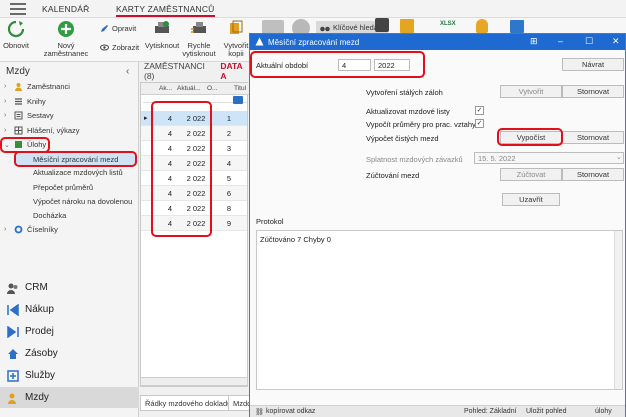 The width and height of the screenshot is (626, 417). What do you see at coordinates (69, 287) in the screenshot?
I see `module-crm: CRM` at bounding box center [69, 287].